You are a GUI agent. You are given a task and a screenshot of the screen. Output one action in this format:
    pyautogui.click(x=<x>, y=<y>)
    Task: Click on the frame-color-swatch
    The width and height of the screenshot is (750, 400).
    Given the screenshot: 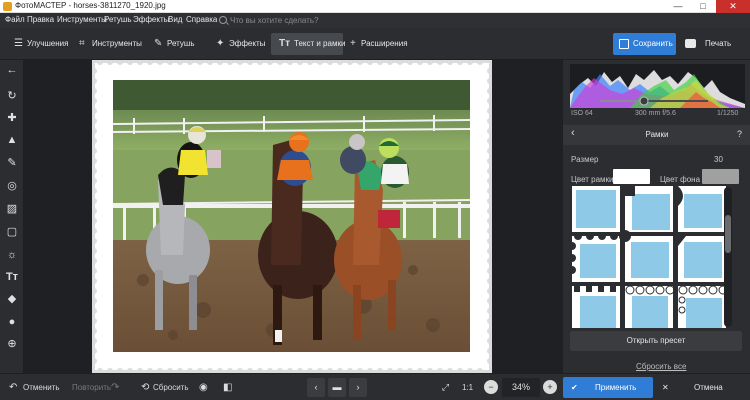 What is the action you would take?
    pyautogui.click(x=631, y=176)
    